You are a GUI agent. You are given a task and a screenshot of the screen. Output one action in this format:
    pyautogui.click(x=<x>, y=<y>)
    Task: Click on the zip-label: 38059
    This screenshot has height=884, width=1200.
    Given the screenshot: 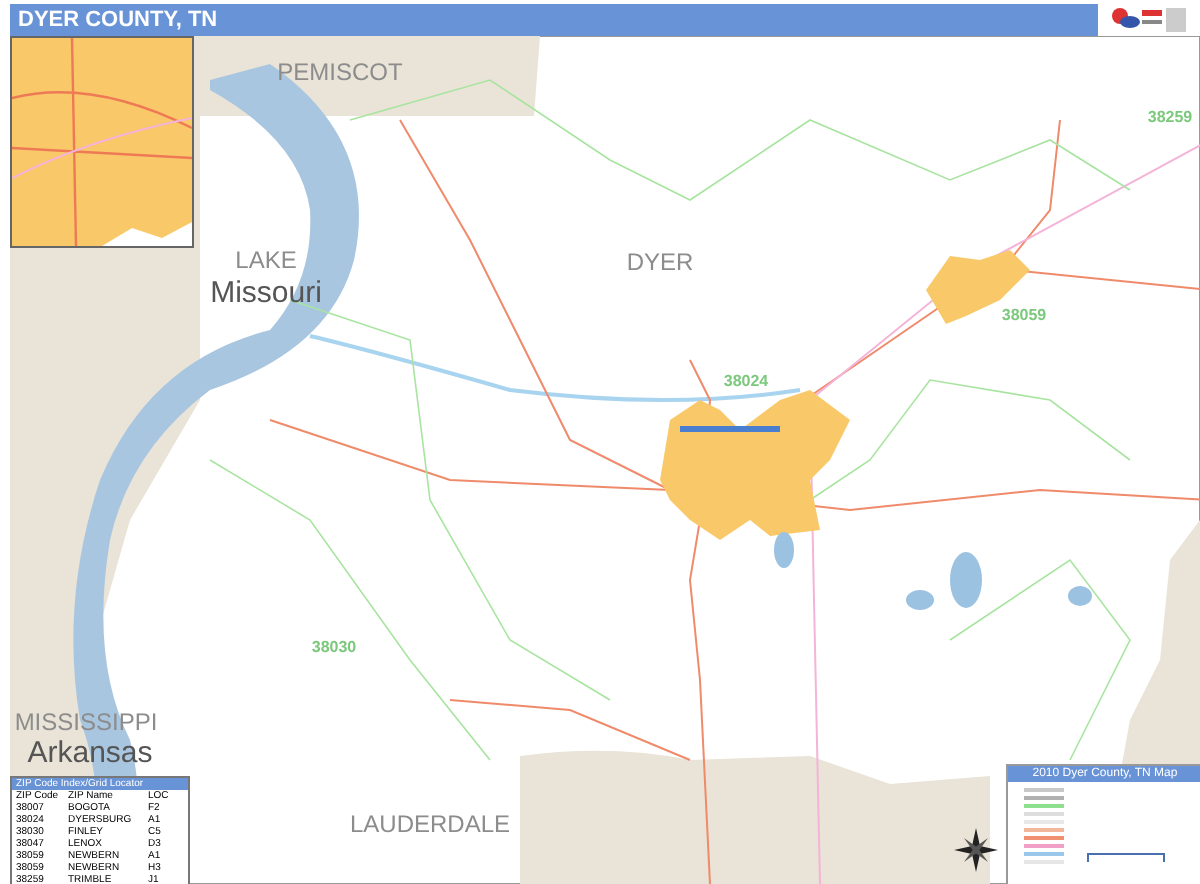 What is the action you would take?
    pyautogui.click(x=1024, y=315)
    